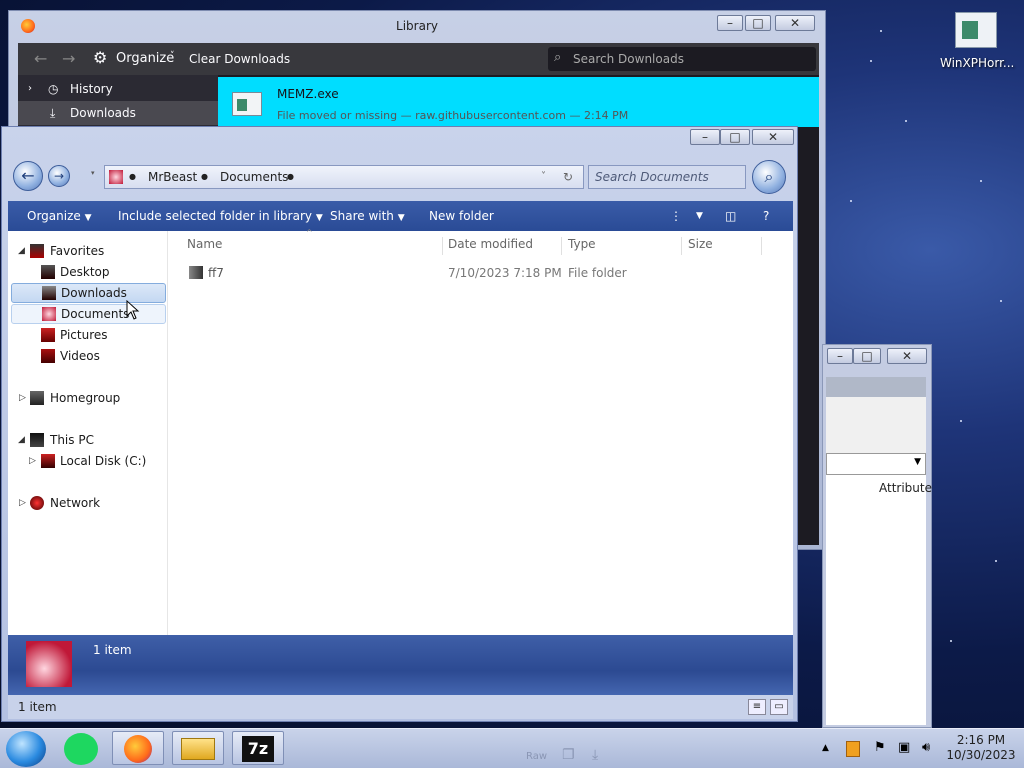 Image resolution: width=1024 pixels, height=768 pixels. What do you see at coordinates (981, 748) in the screenshot?
I see `clock: 2:16 PM 10/30/2023` at bounding box center [981, 748].